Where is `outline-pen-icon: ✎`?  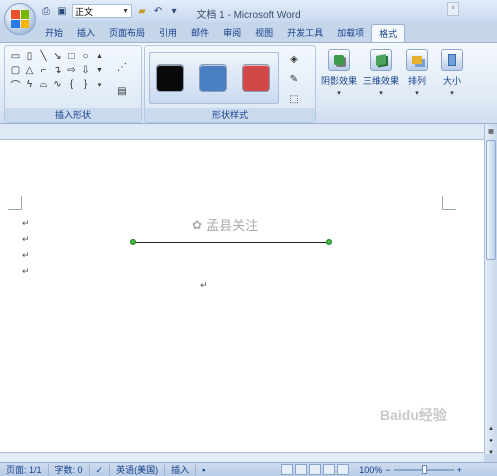
outline-pen-icon: ✎ is located at coordinates (294, 79).